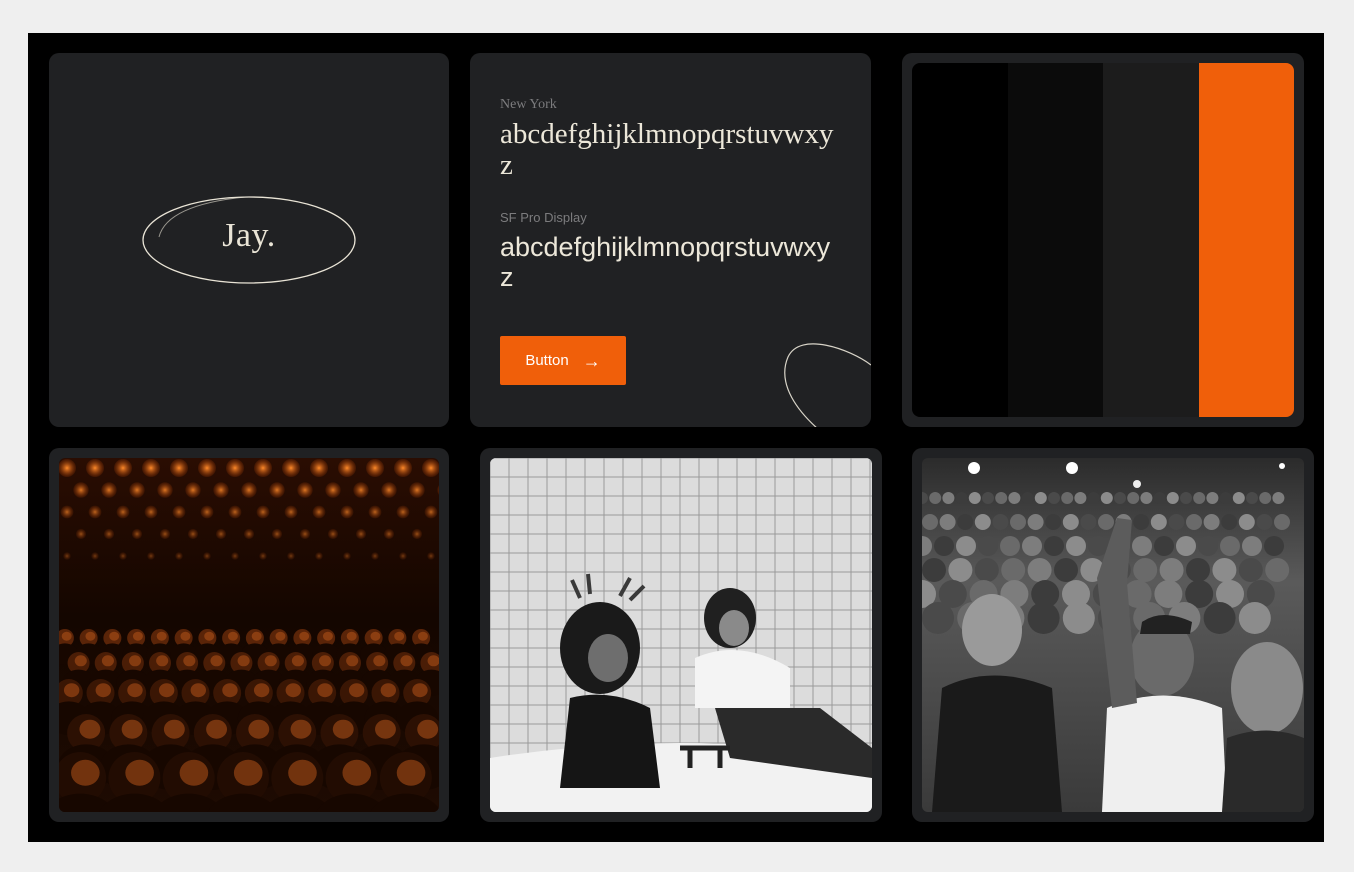 This screenshot has height=872, width=1354. I want to click on photo-card-bathroom, so click(681, 635).